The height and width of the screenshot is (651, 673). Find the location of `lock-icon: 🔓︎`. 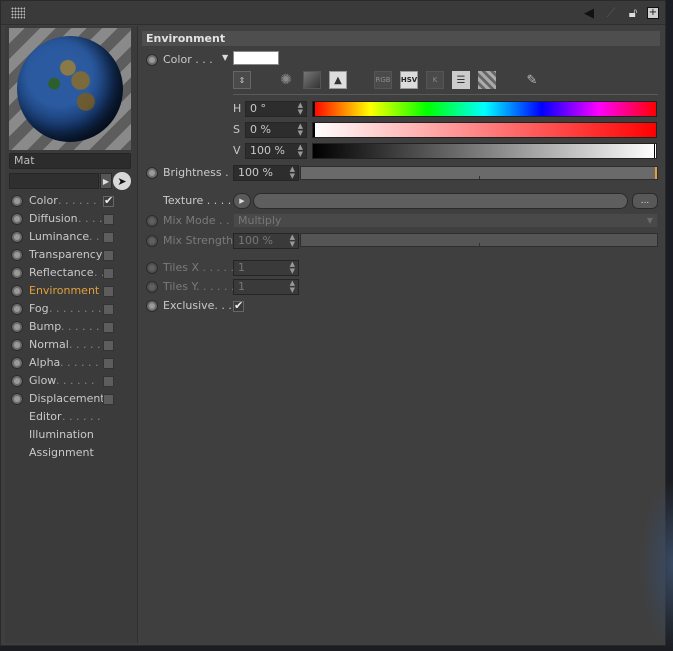

lock-icon: 🔓︎ is located at coordinates (633, 13).